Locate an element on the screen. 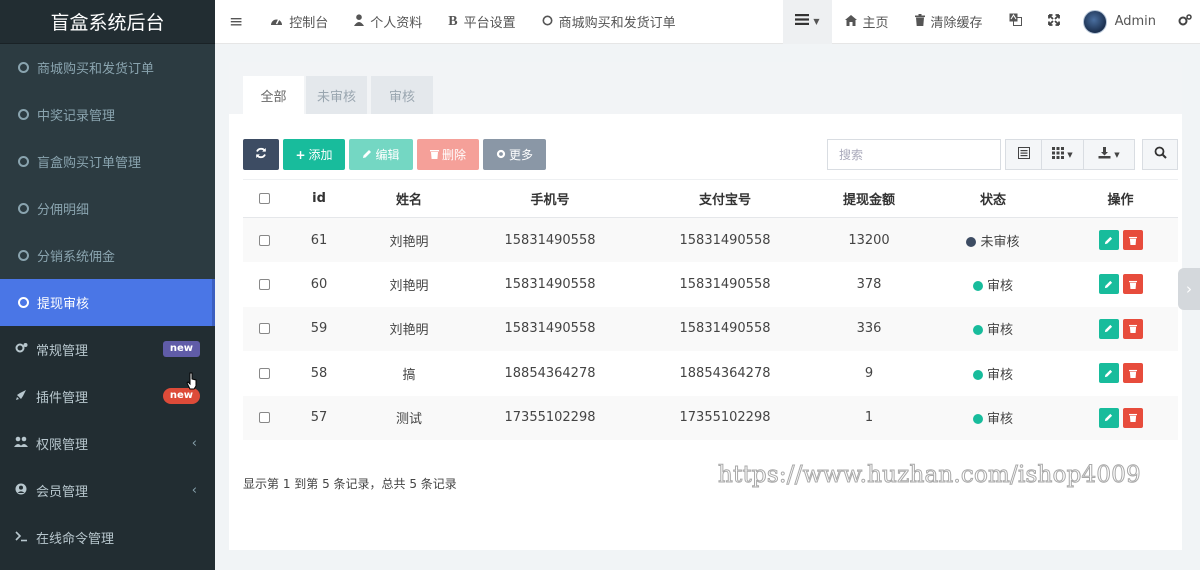  edit-button: 编辑 is located at coordinates (381, 154).